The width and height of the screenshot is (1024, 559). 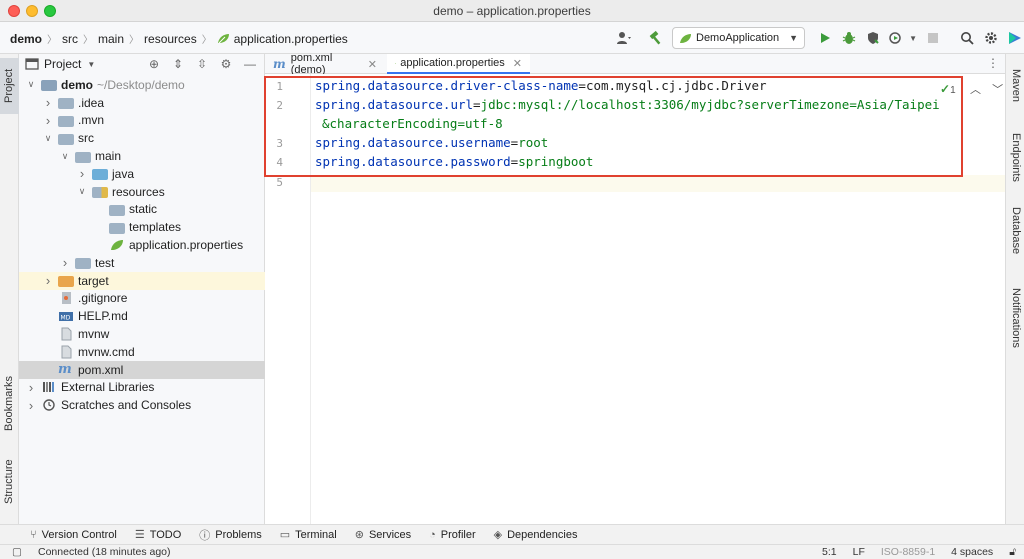 What do you see at coordinates (536, 535) in the screenshot?
I see `tool-dependencies: ◈ Dependencies` at bounding box center [536, 535].